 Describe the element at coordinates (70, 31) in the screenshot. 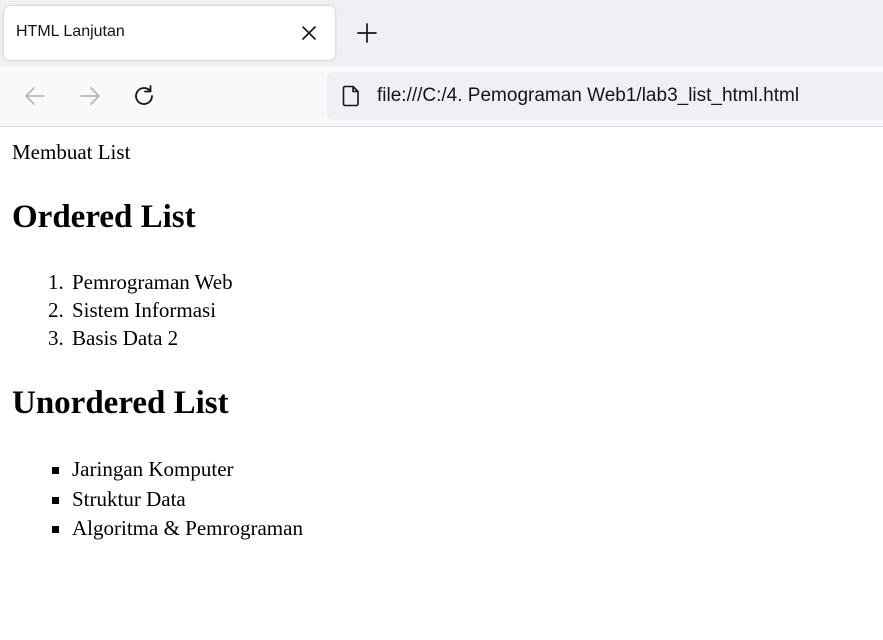

I see `tab-title: HTML Lanjutan` at that location.